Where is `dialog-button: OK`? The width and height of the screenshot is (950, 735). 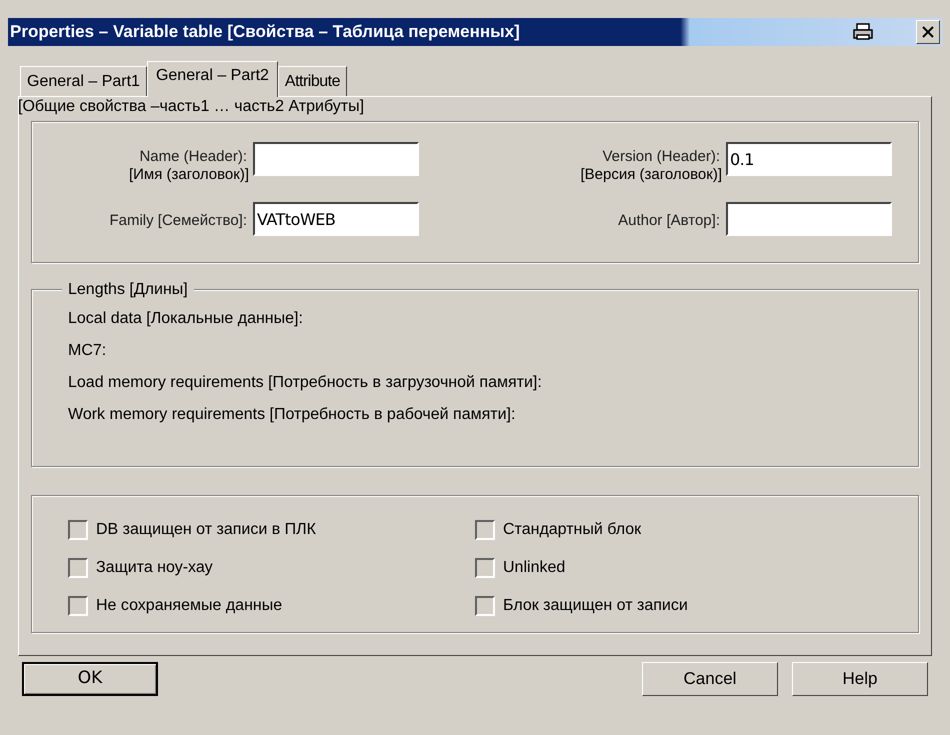
dialog-button: OK is located at coordinates (90, 679).